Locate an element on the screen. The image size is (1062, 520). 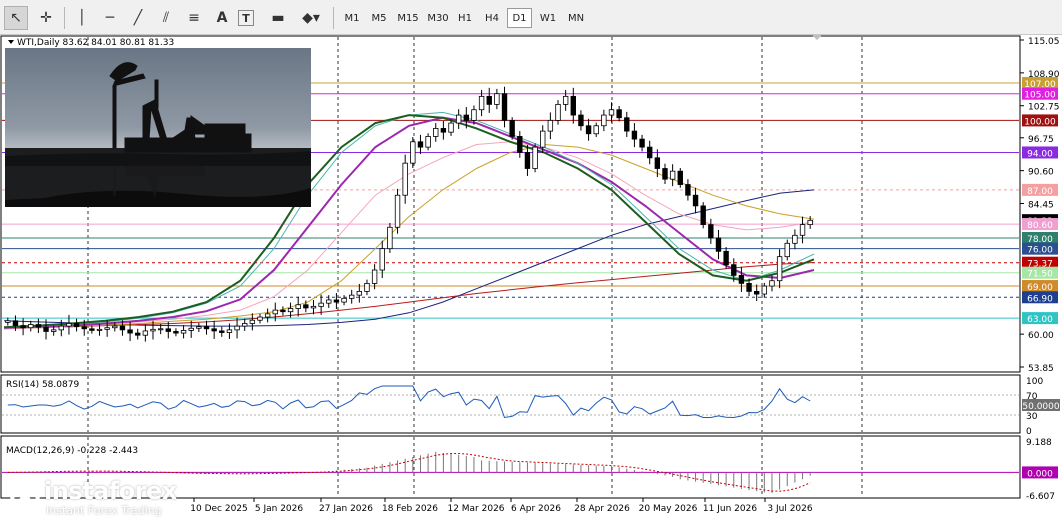
level-label: 87.00 is located at coordinates (1040, 192).